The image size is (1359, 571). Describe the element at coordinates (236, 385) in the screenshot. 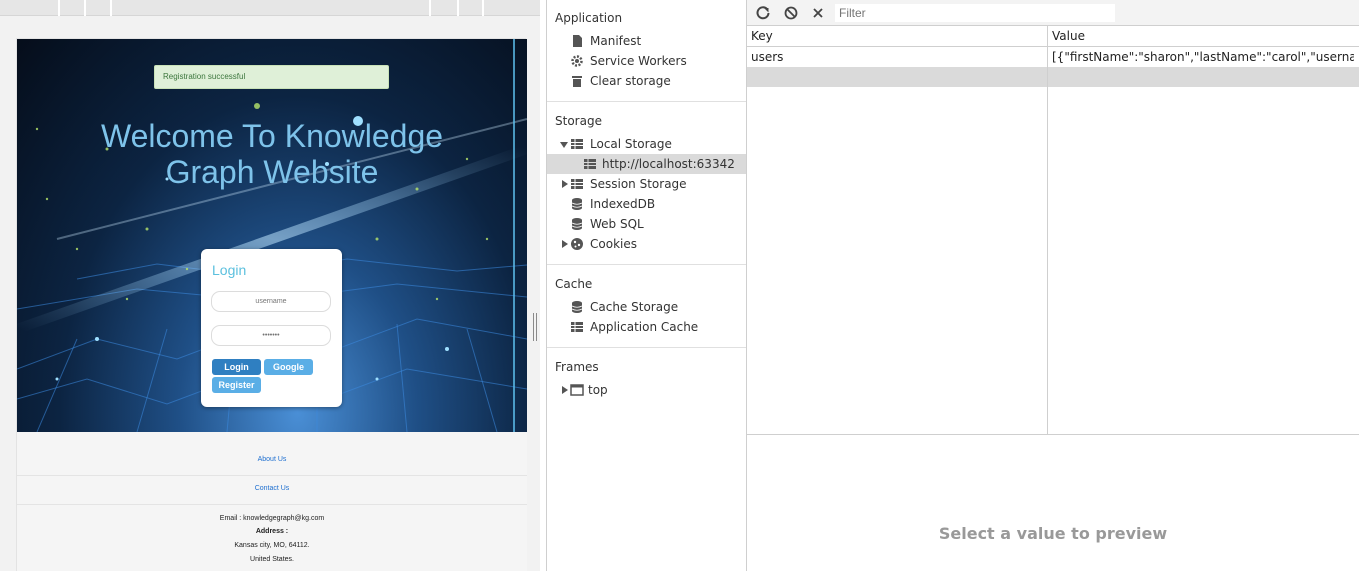

I see `register-button: Register` at that location.